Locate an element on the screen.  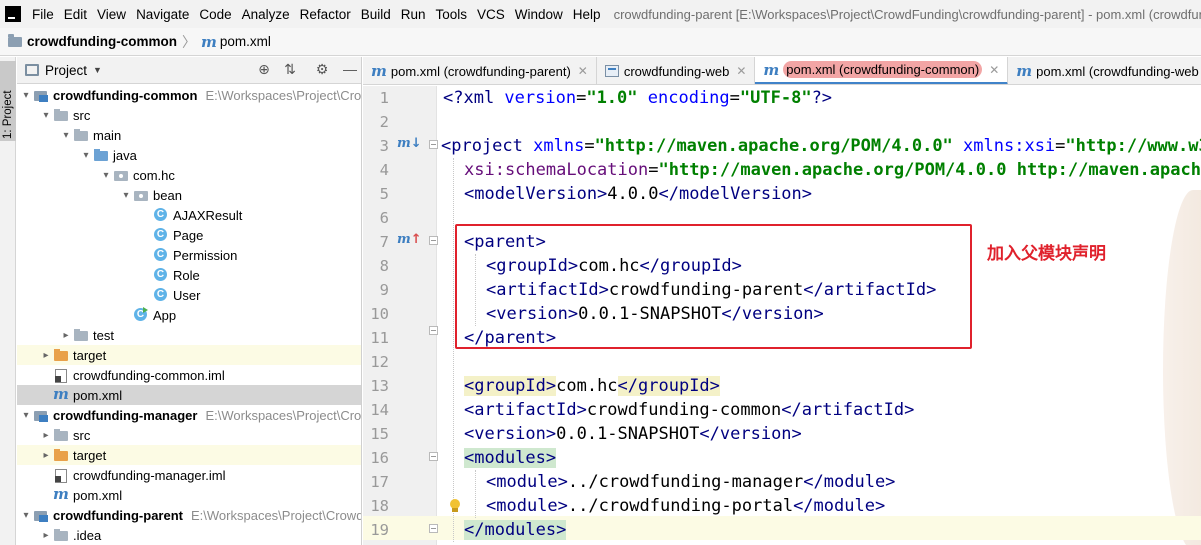
project-tool-window-label: 1: Project is located at coordinates (8, 114).